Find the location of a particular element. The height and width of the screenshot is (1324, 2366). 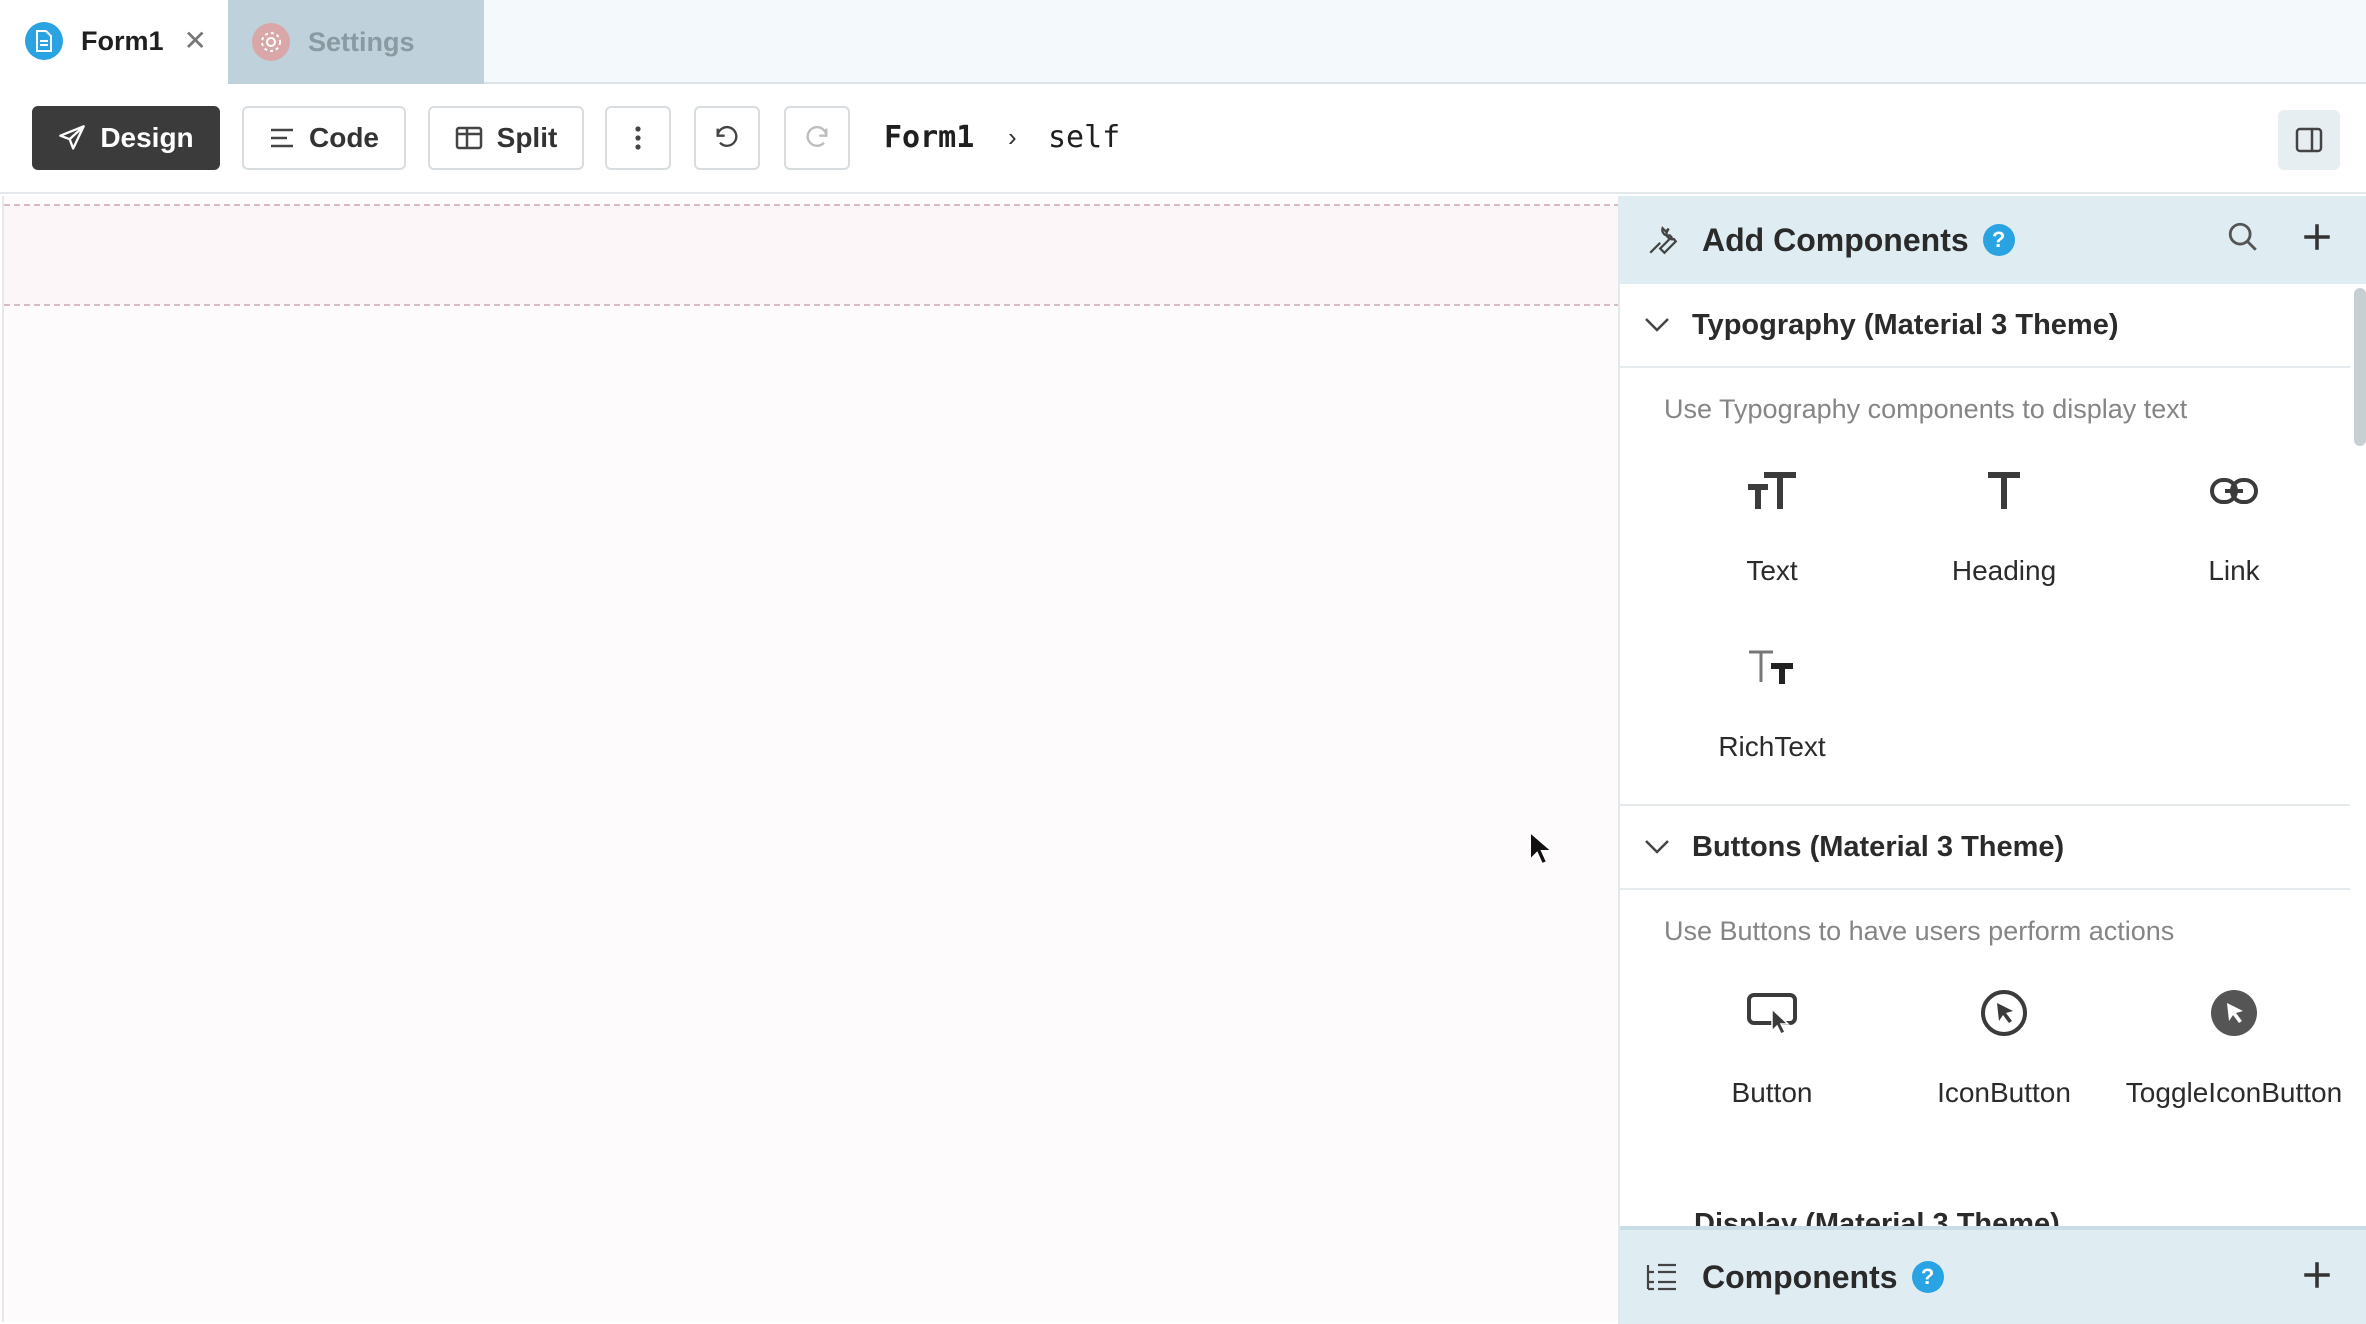

component-label: Heading is located at coordinates (2004, 570).